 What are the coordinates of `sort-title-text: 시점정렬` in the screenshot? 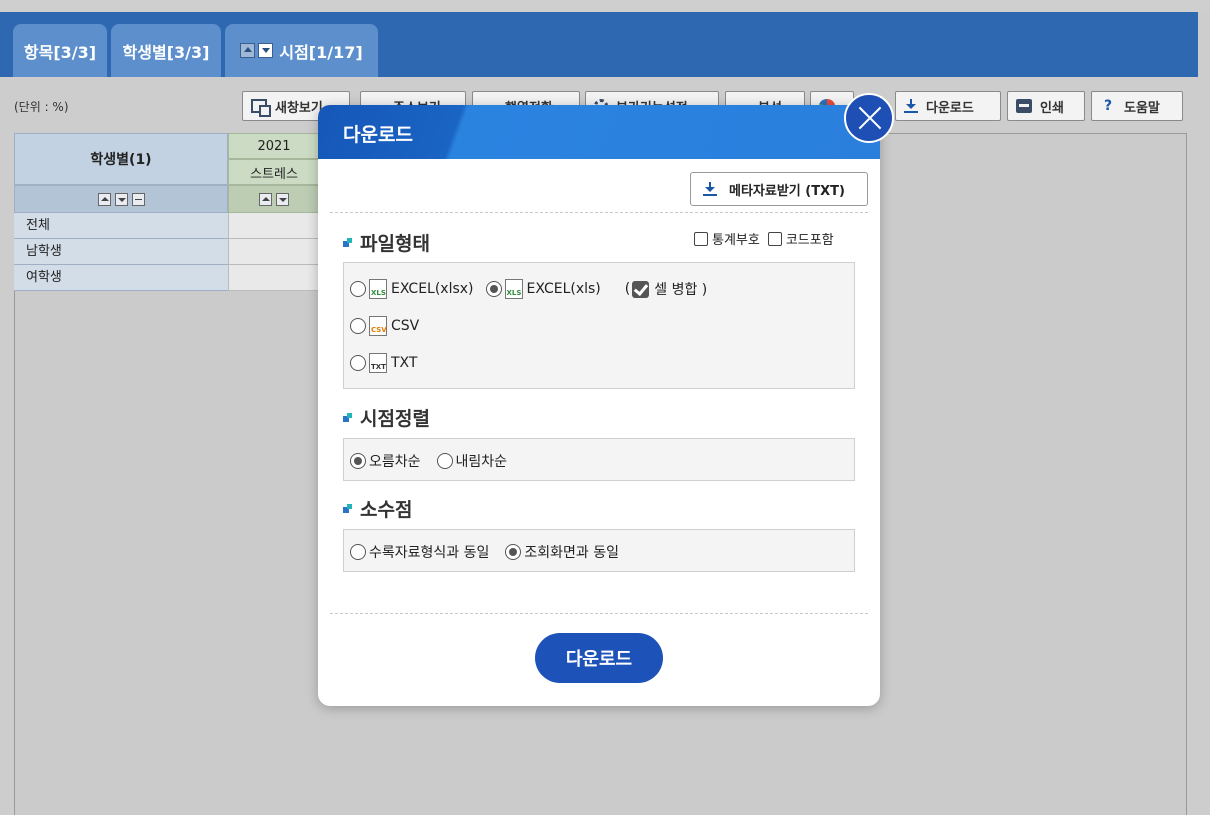 It's located at (395, 419).